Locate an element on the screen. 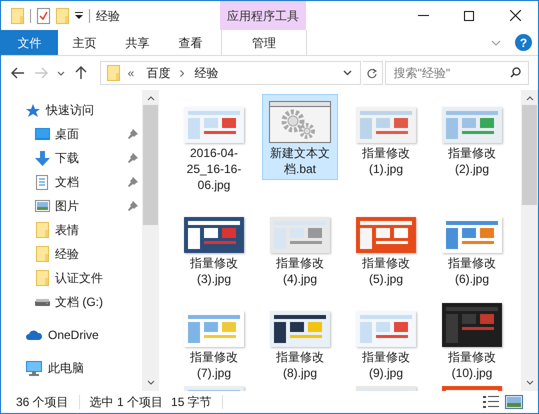  file-item: 新建文本文档.bat is located at coordinates (300, 137).